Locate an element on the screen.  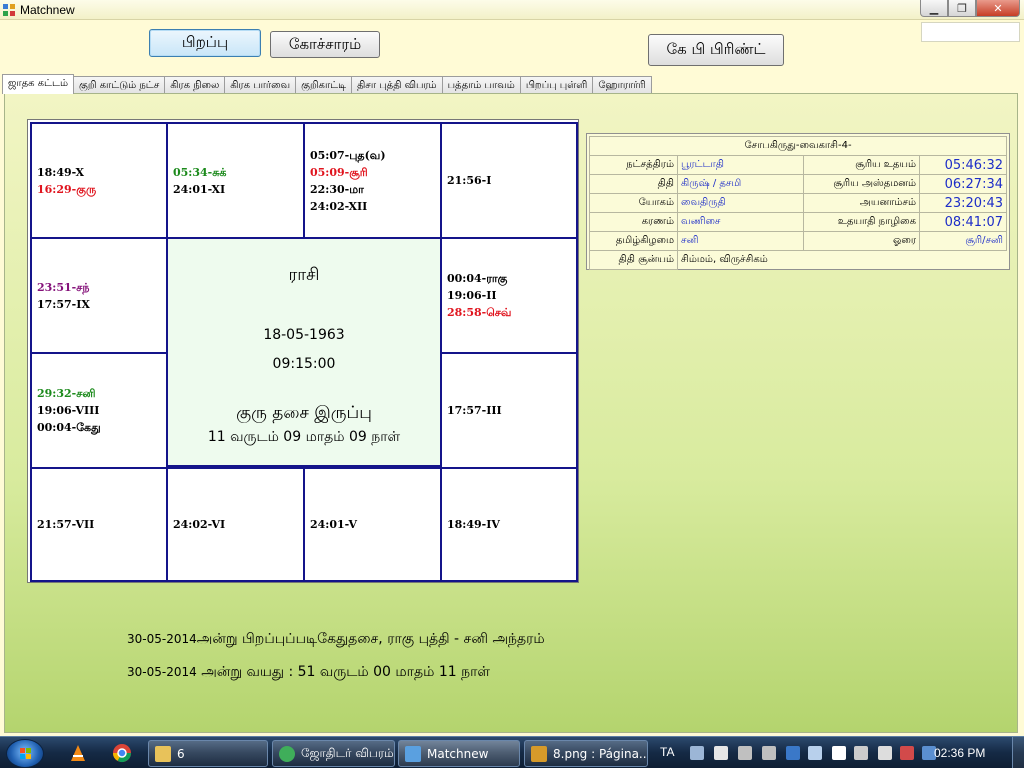
bluetooth-icon is located at coordinates (793, 753).